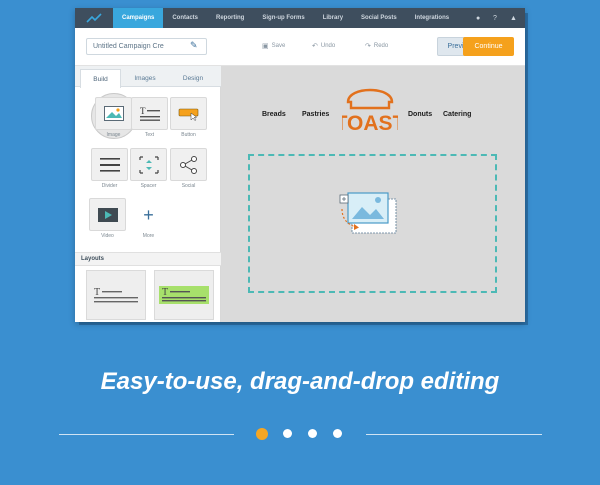  Describe the element at coordinates (368, 46) in the screenshot. I see `redo-icon: ↷` at that location.